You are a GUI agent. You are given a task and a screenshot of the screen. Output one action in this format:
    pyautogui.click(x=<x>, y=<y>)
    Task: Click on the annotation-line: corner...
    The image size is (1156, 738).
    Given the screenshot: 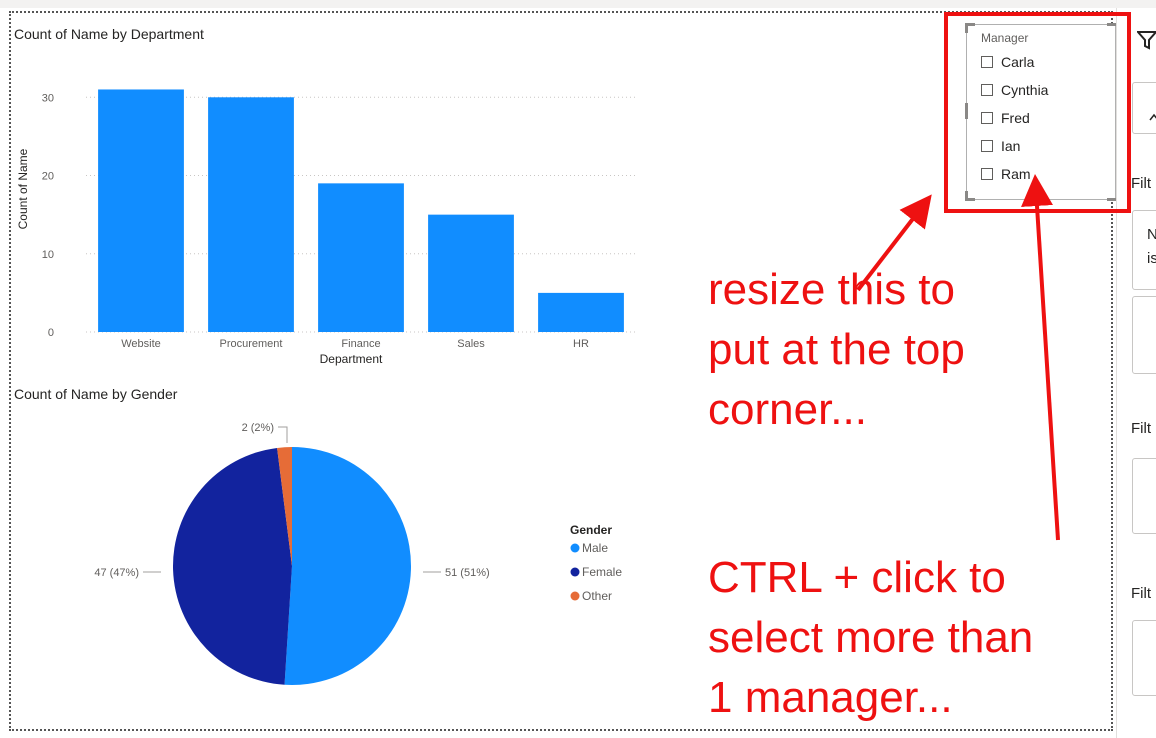 What is the action you would take?
    pyautogui.click(x=787, y=409)
    